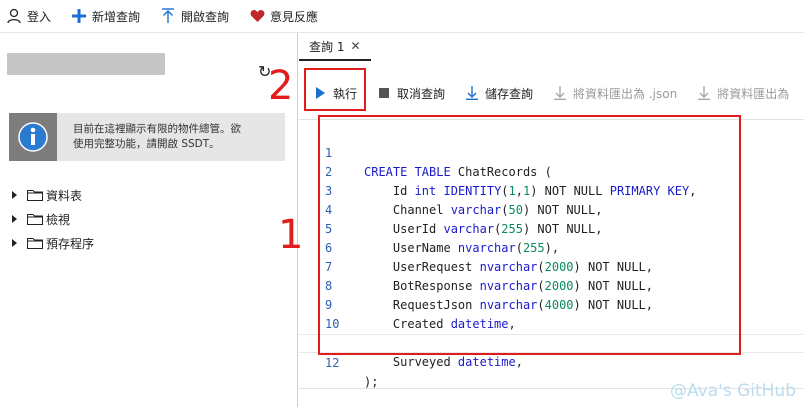  Describe the element at coordinates (281, 86) in the screenshot. I see `annotation-number-two: 2` at that location.